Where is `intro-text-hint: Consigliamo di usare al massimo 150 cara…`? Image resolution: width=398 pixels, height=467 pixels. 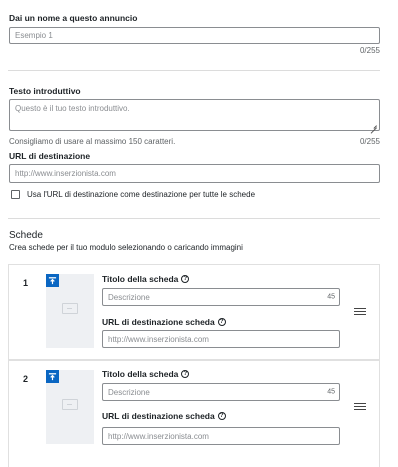
intro-text-hint: Consigliamo di usare al massimo 150 cara… is located at coordinates (92, 141).